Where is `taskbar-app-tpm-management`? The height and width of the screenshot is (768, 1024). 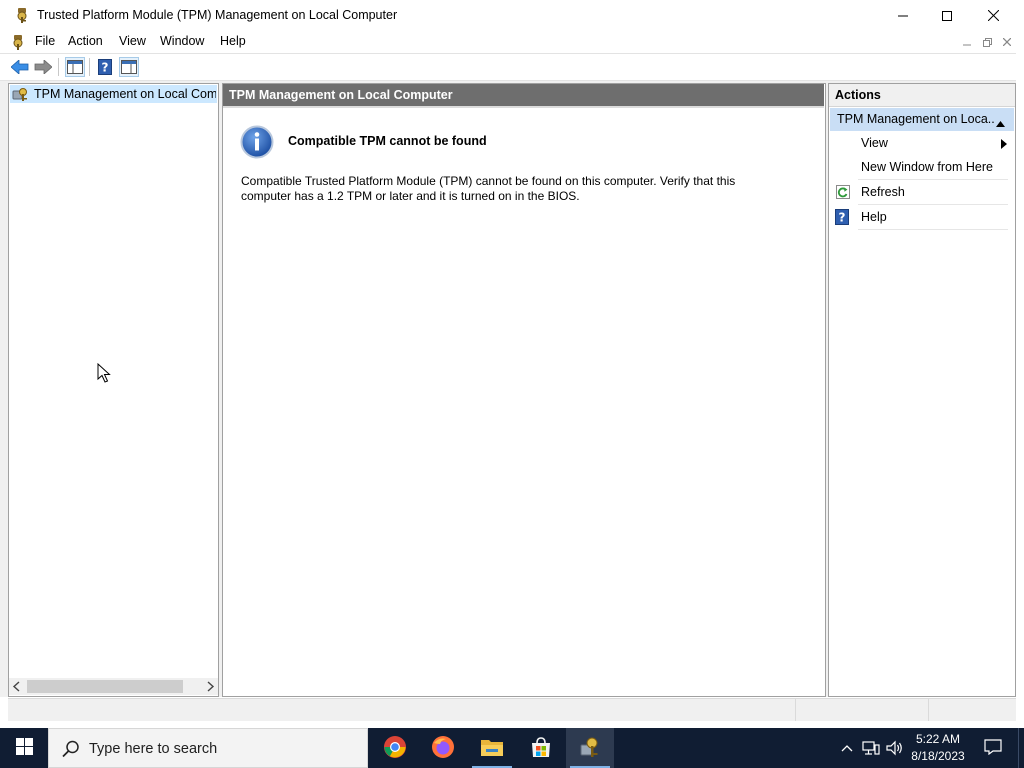
taskbar-app-tpm-management is located at coordinates (590, 748).